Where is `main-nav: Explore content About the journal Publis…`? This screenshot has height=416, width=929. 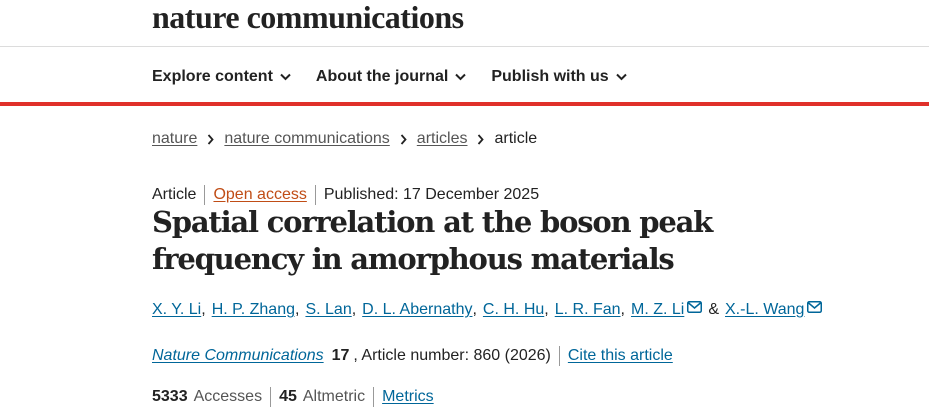 main-nav: Explore content About the journal Publis… is located at coordinates (402, 77).